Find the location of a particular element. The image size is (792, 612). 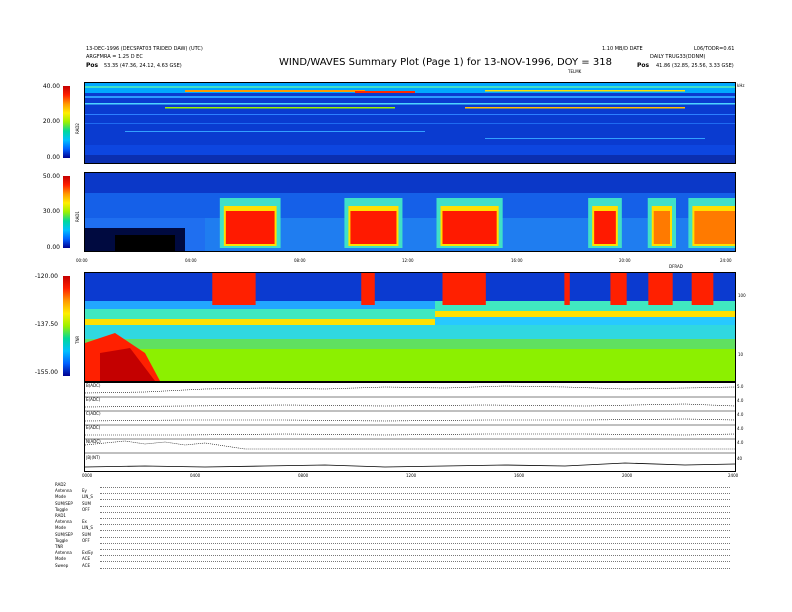

time-axis2-4: 1600 is located at coordinates (519, 475).